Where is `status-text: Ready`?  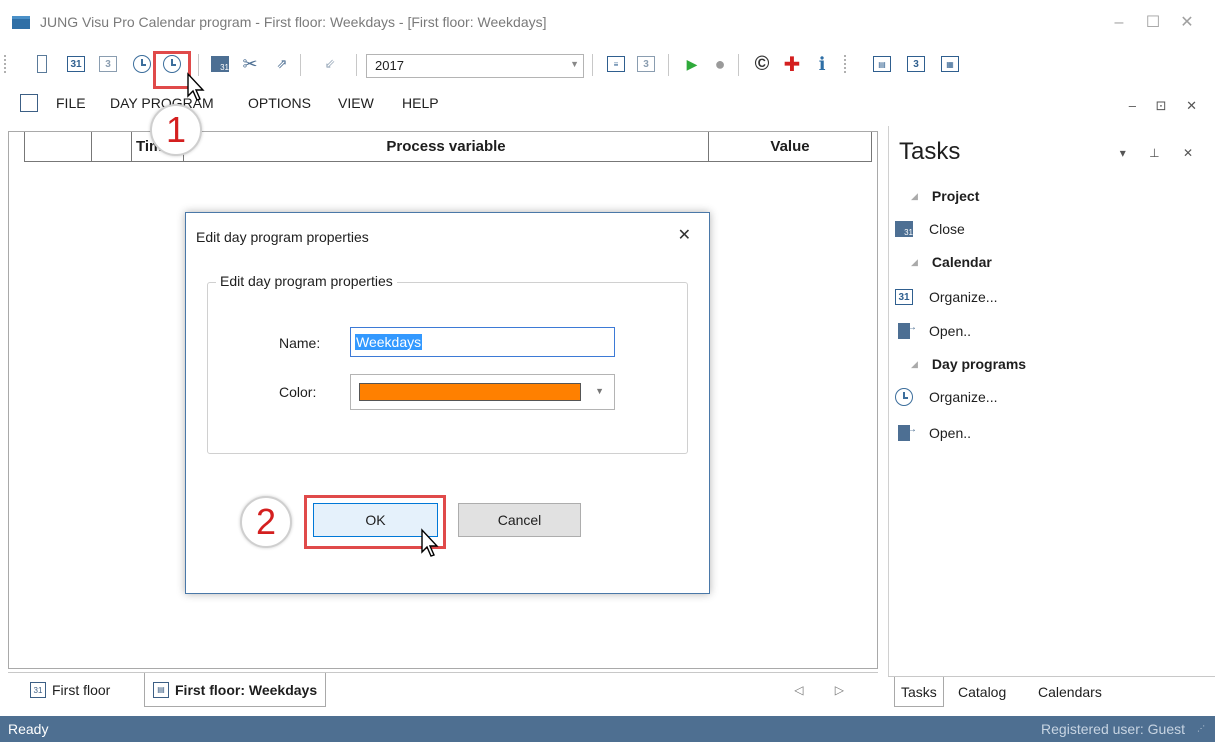
status-text: Ready is located at coordinates (28, 729).